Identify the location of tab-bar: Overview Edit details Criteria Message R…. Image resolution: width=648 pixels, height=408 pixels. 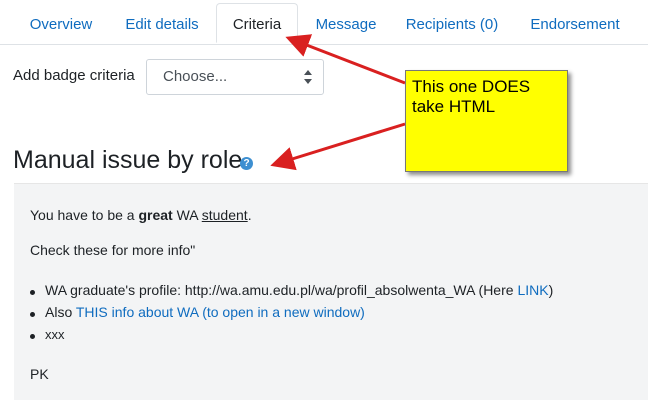
(324, 22).